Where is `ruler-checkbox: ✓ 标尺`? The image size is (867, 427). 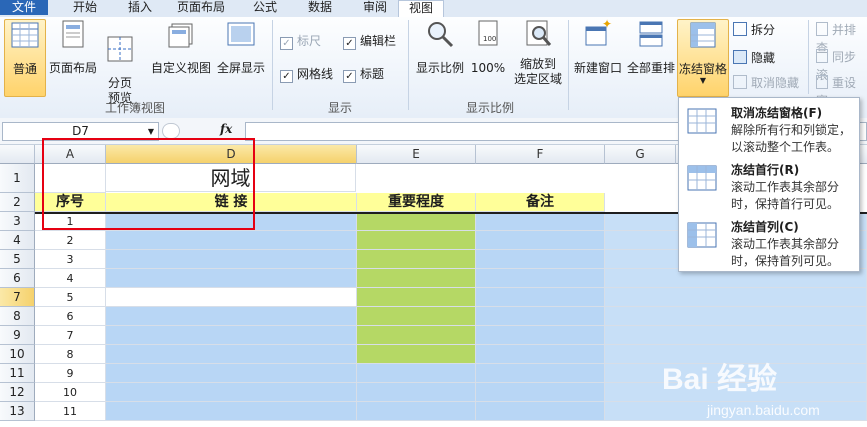
ruler-checkbox: ✓ 标尺 is located at coordinates (300, 41).